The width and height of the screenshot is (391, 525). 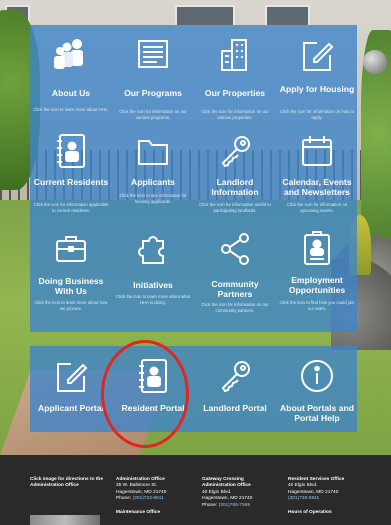 I want to click on tile-label: Applicants, so click(x=153, y=182).